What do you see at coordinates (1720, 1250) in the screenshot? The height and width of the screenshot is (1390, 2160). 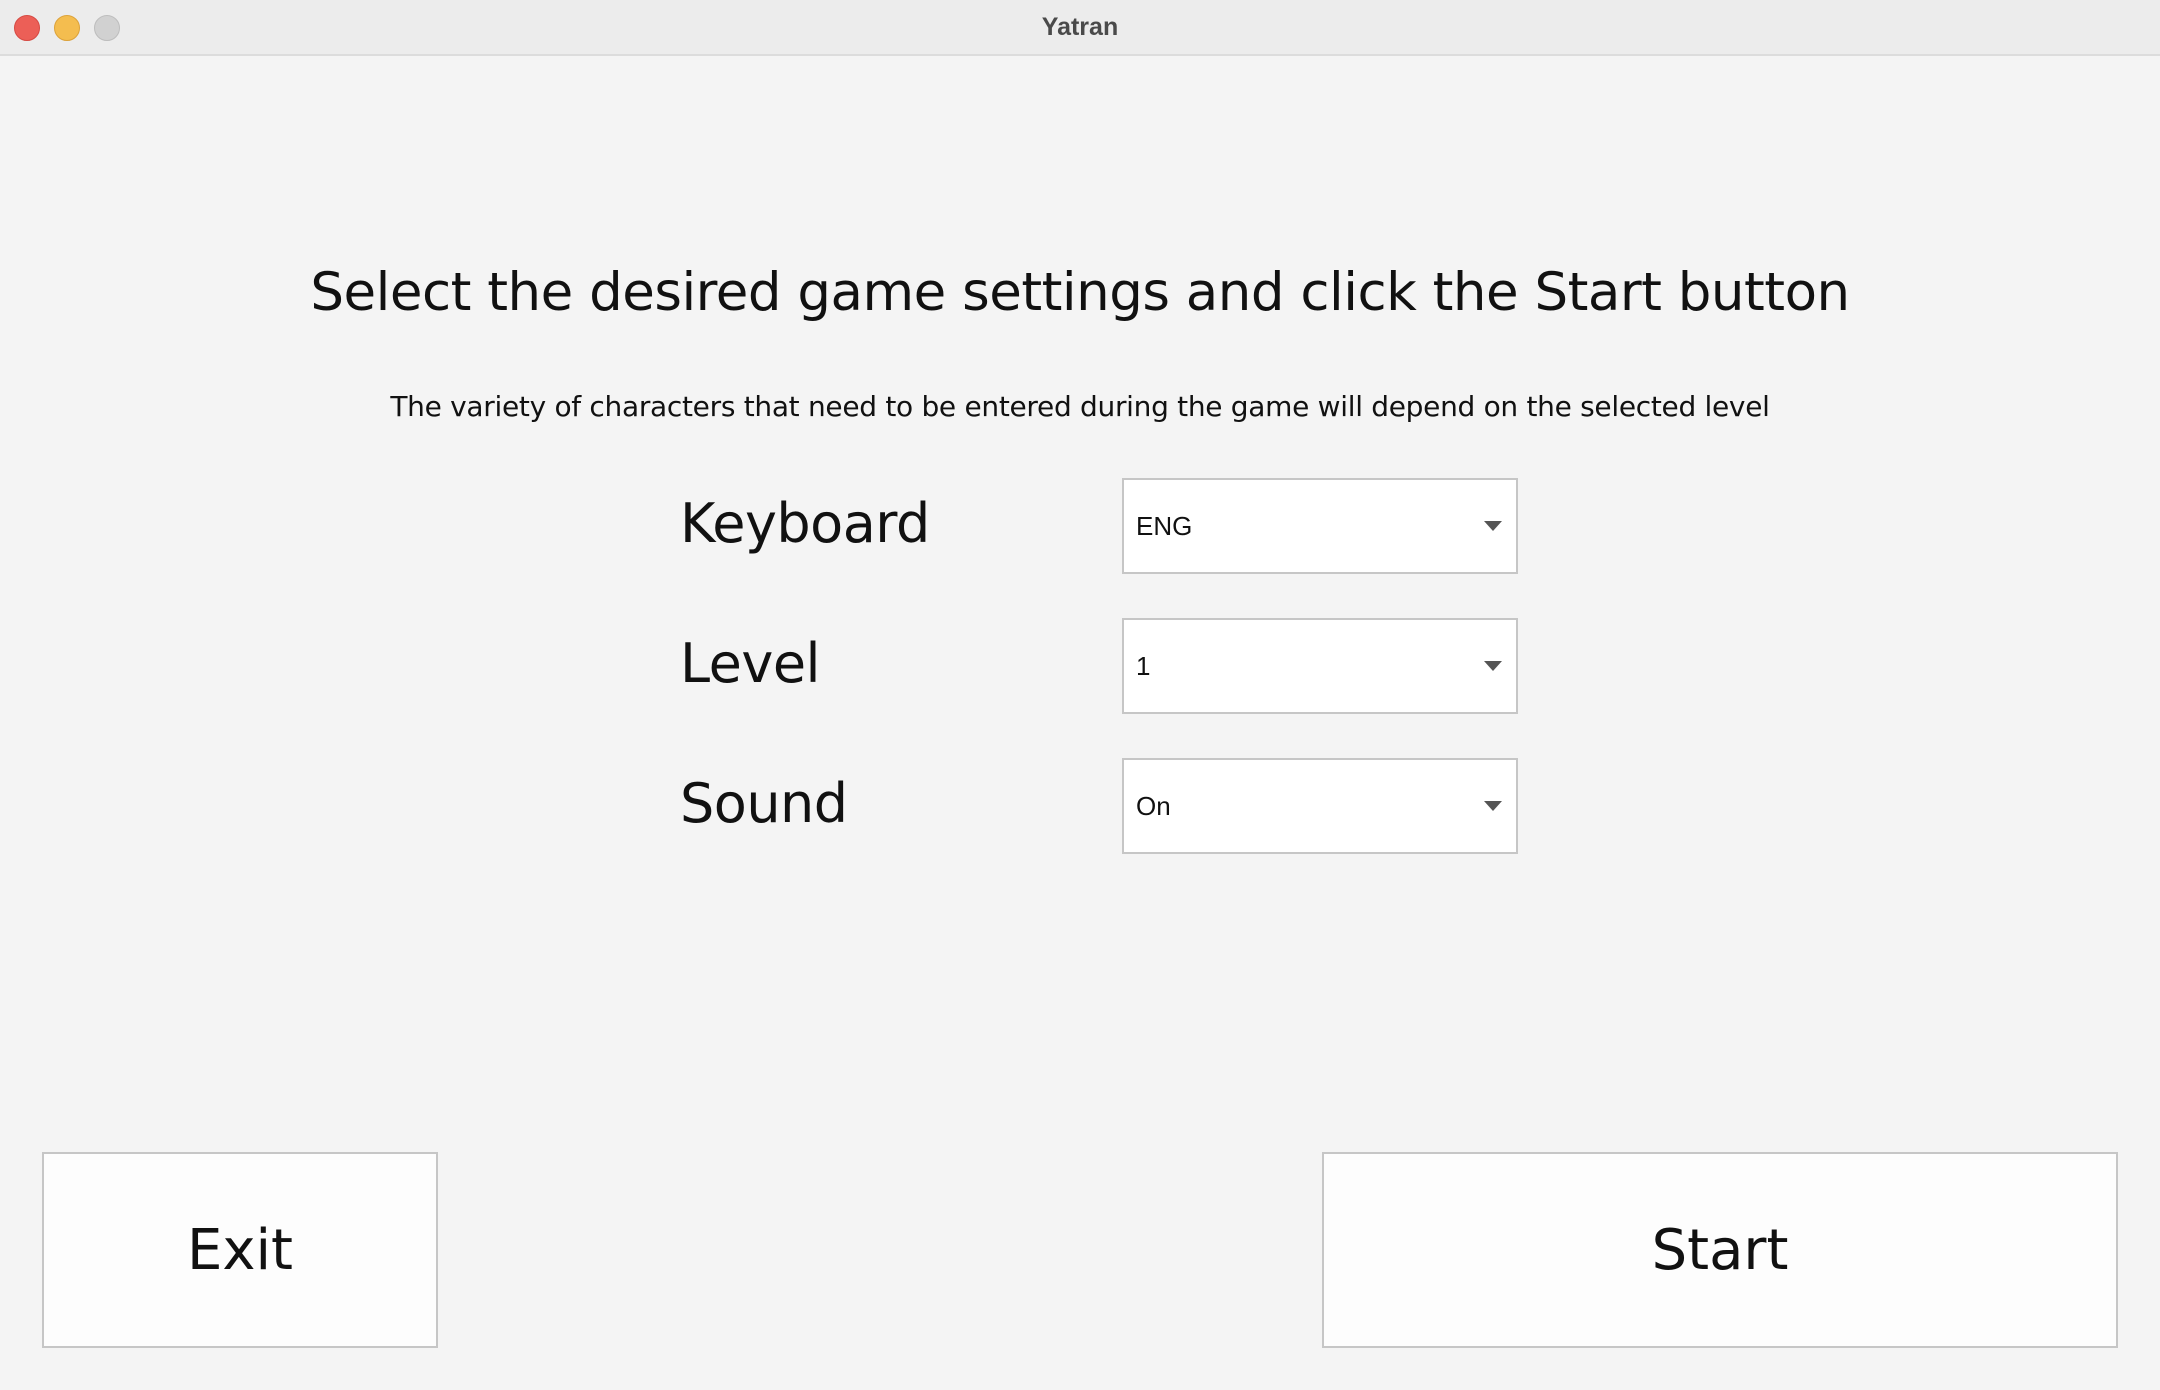 I see `start-button: Start` at bounding box center [1720, 1250].